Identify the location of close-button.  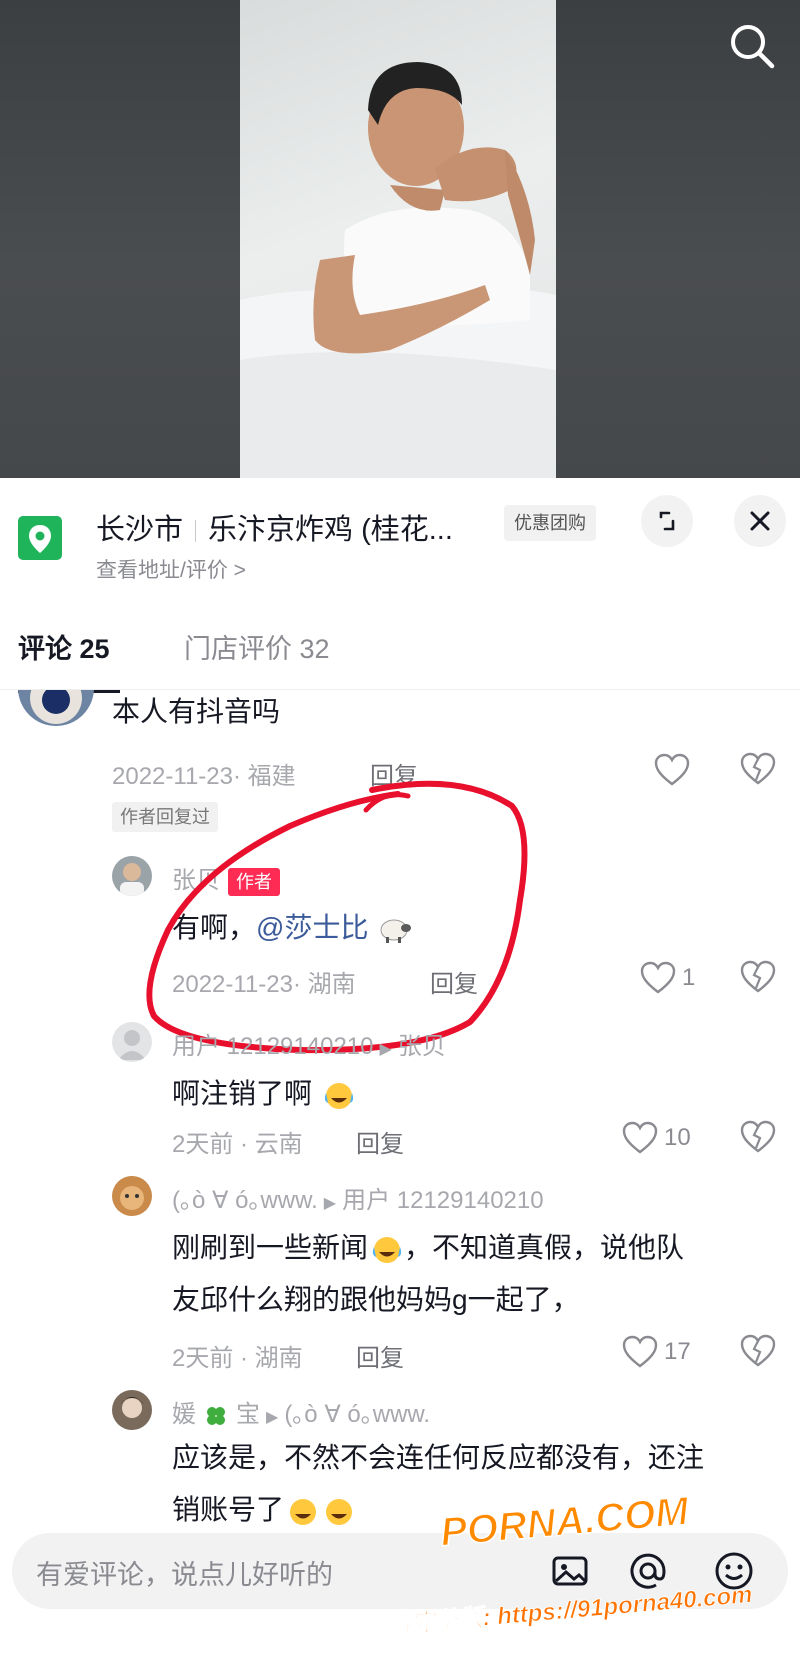
(760, 521).